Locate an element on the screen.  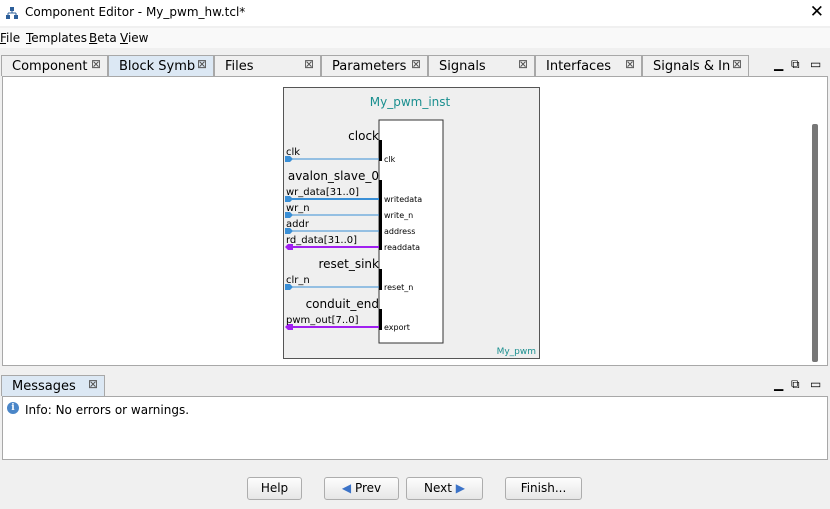
external-signal-wr-data: wr_data[31..0] is located at coordinates (322, 192).